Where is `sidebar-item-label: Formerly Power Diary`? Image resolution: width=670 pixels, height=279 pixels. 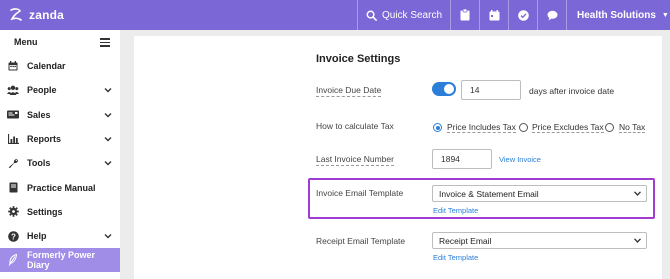
sidebar-item-label: Formerly Power Diary is located at coordinates (61, 260).